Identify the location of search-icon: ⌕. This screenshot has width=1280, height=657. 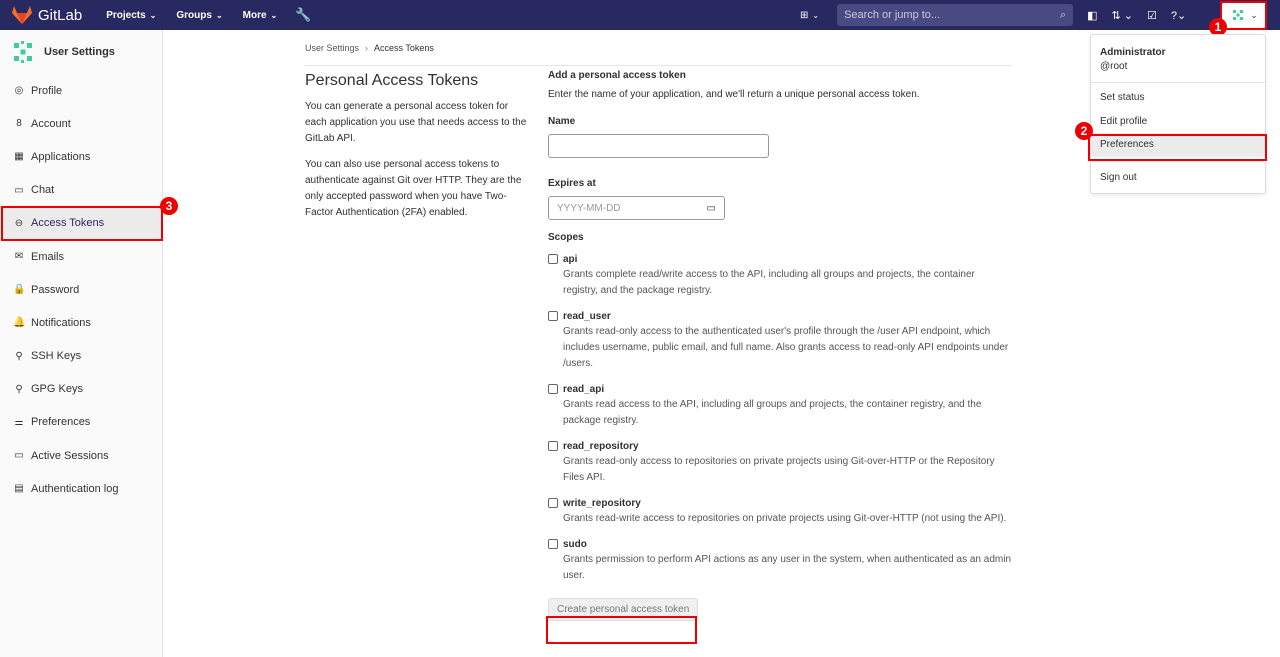
(1063, 14).